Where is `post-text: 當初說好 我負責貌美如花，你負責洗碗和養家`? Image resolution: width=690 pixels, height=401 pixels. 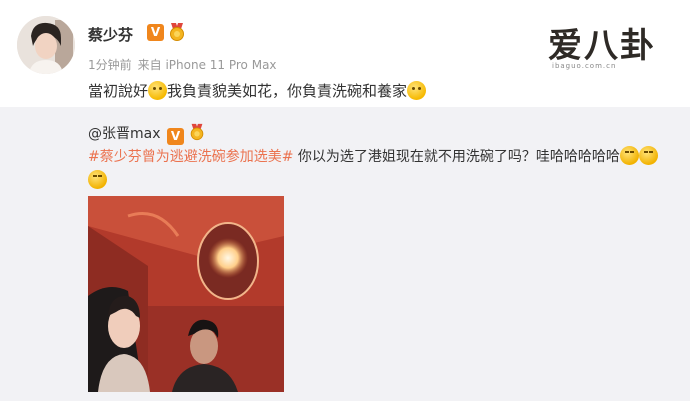 post-text: 當初說好 我負責貌美如花，你負責洗碗和養家 is located at coordinates (257, 90).